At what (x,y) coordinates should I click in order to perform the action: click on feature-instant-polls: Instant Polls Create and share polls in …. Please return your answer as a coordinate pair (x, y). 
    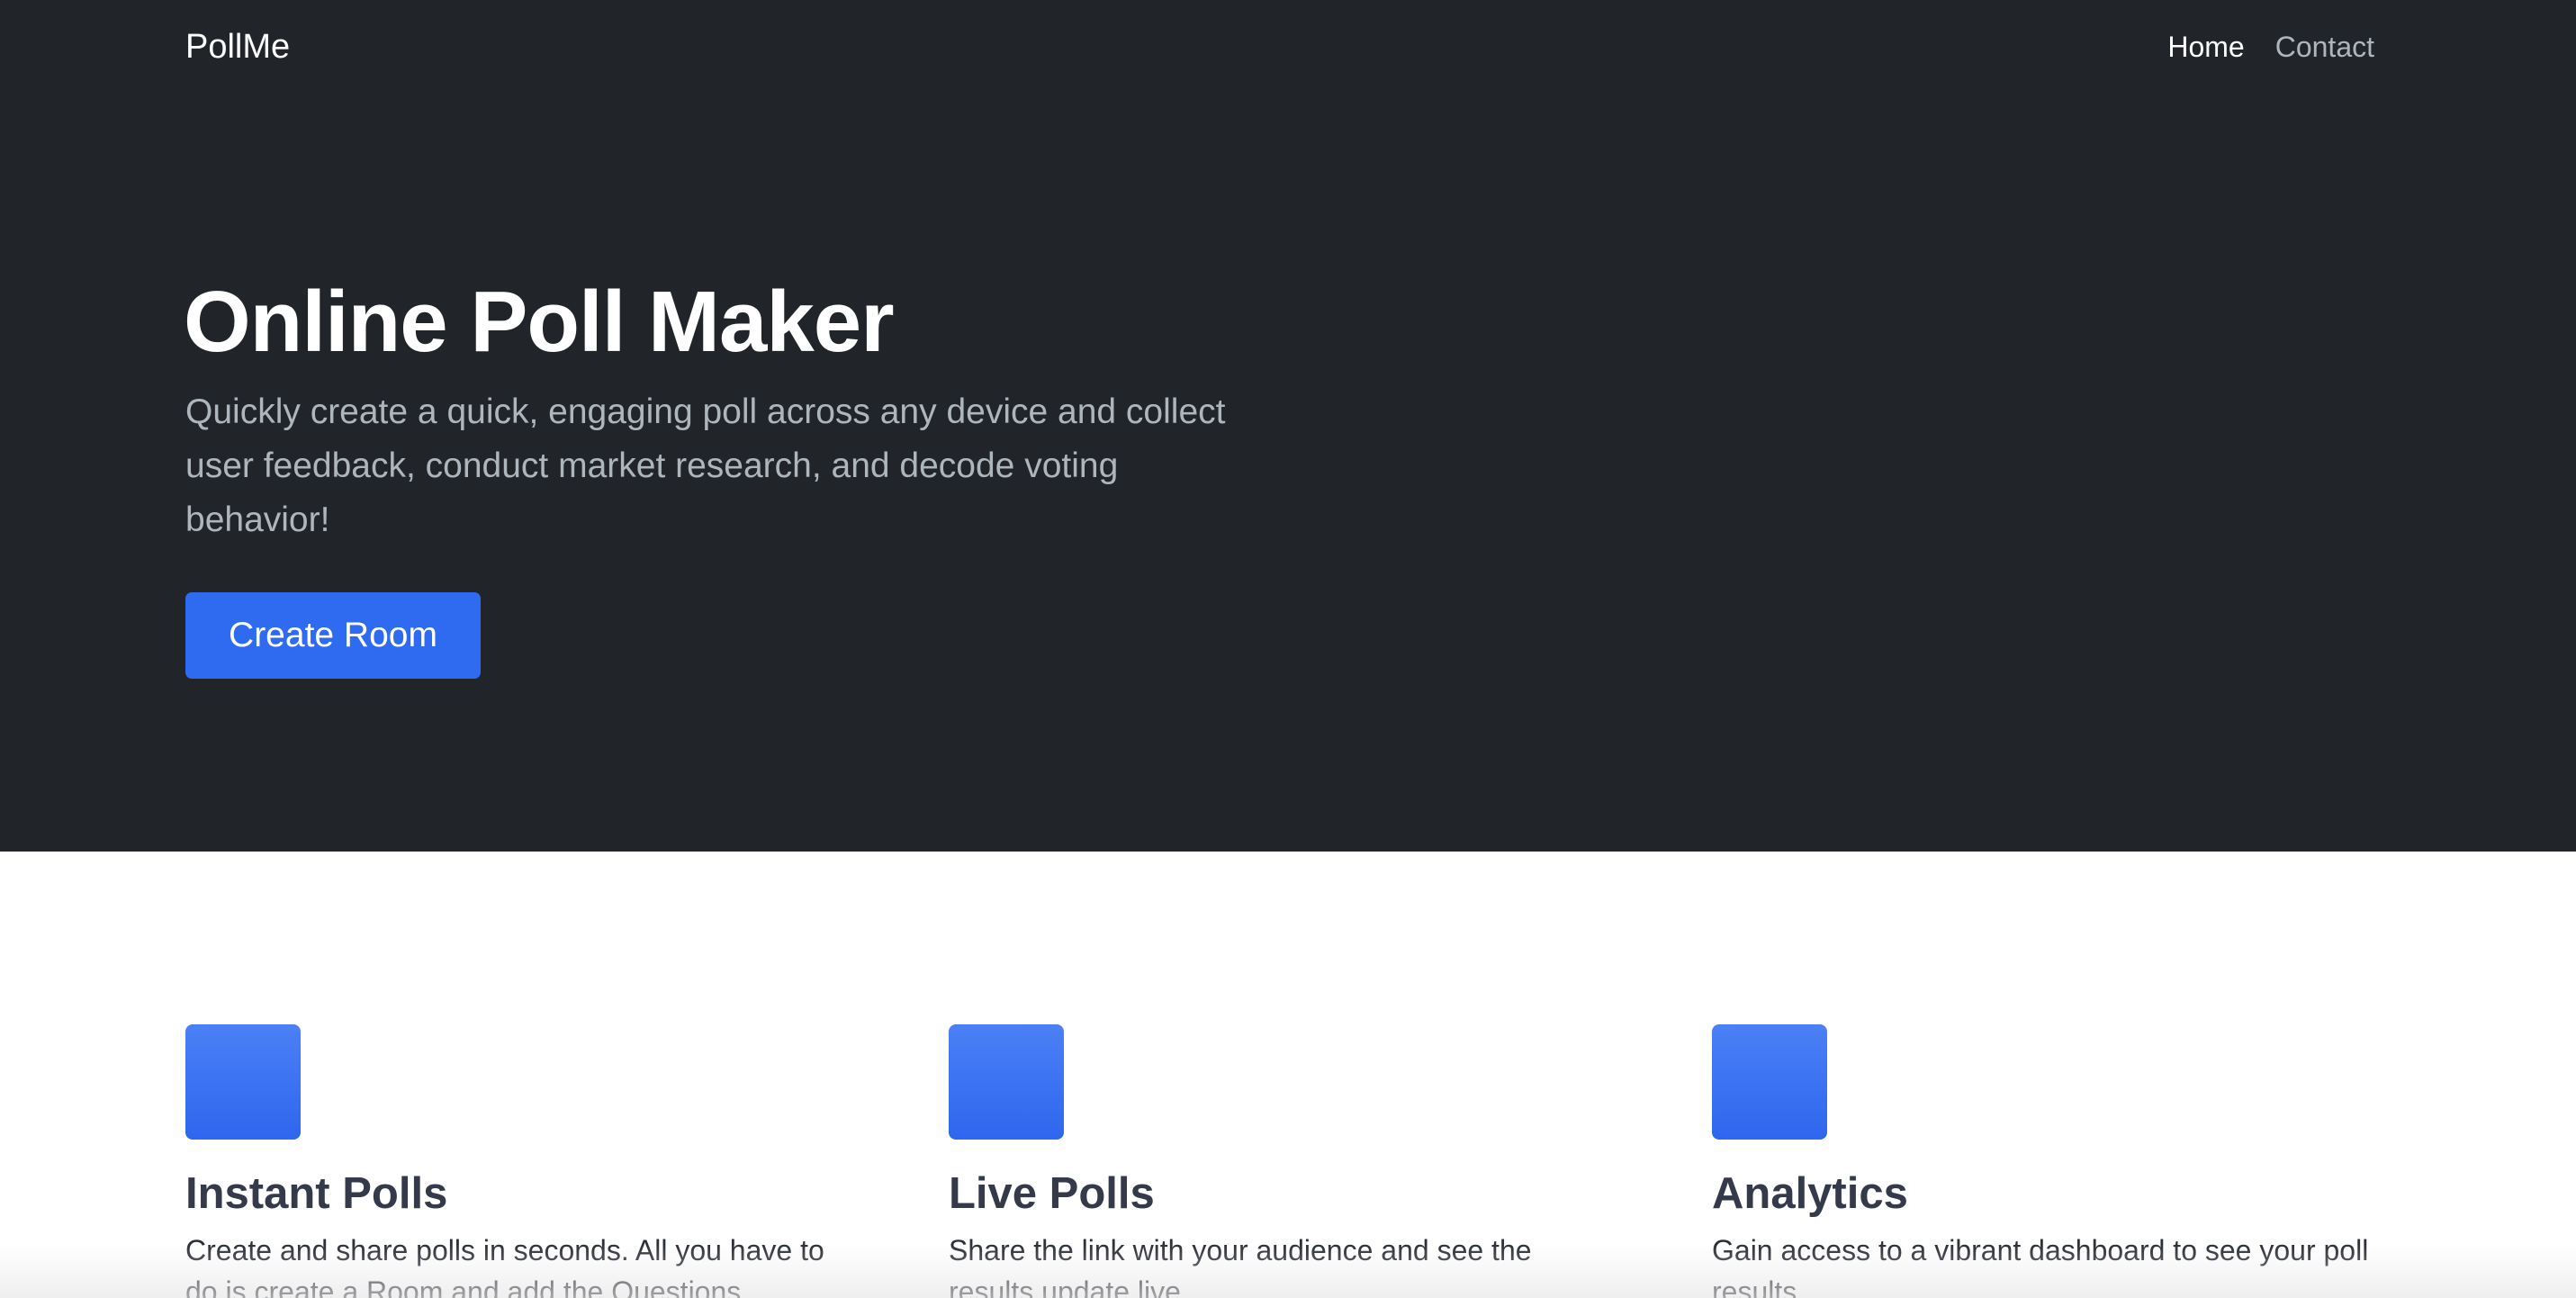
    Looking at the image, I should click on (518, 1161).